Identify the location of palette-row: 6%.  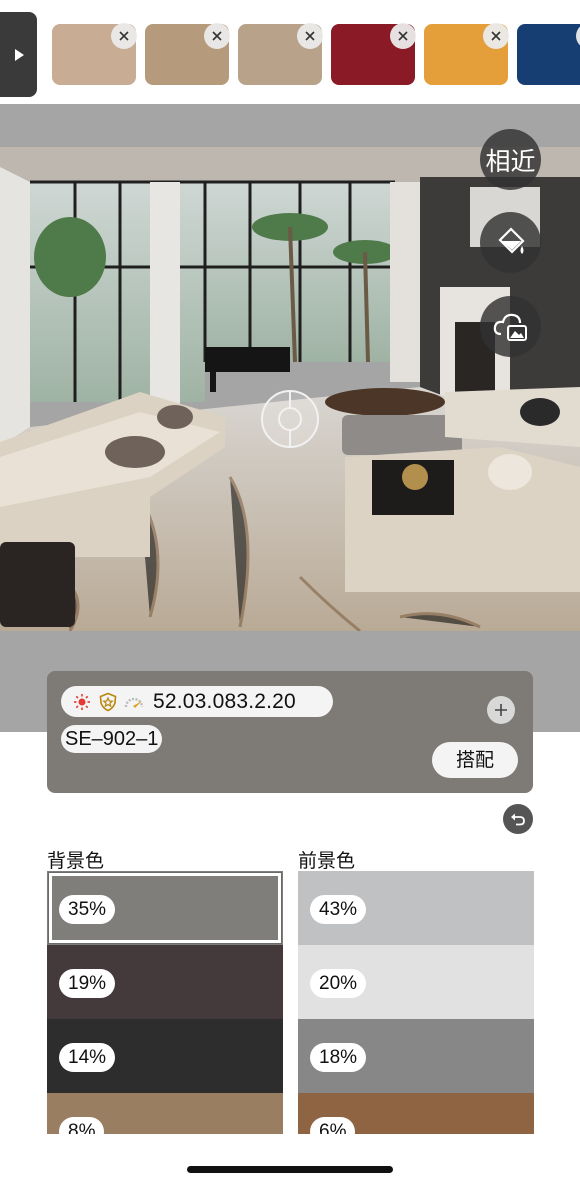
(416, 1113).